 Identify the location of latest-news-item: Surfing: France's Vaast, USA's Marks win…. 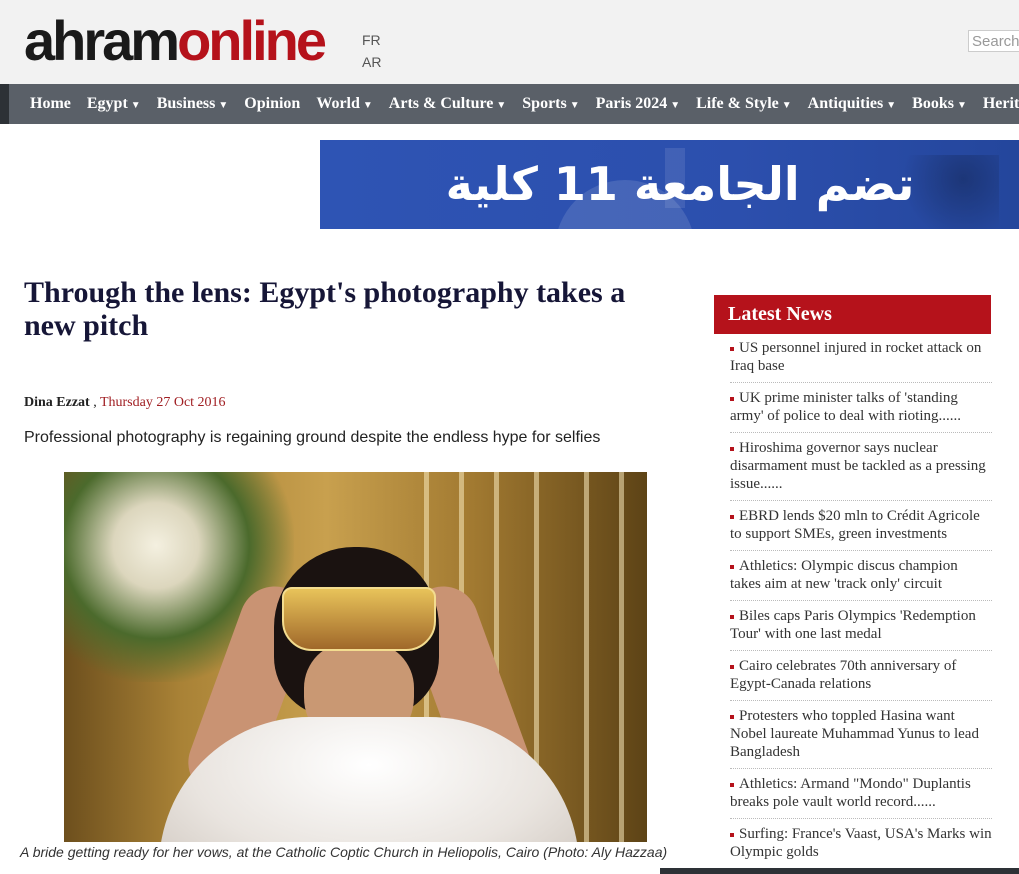
(861, 845).